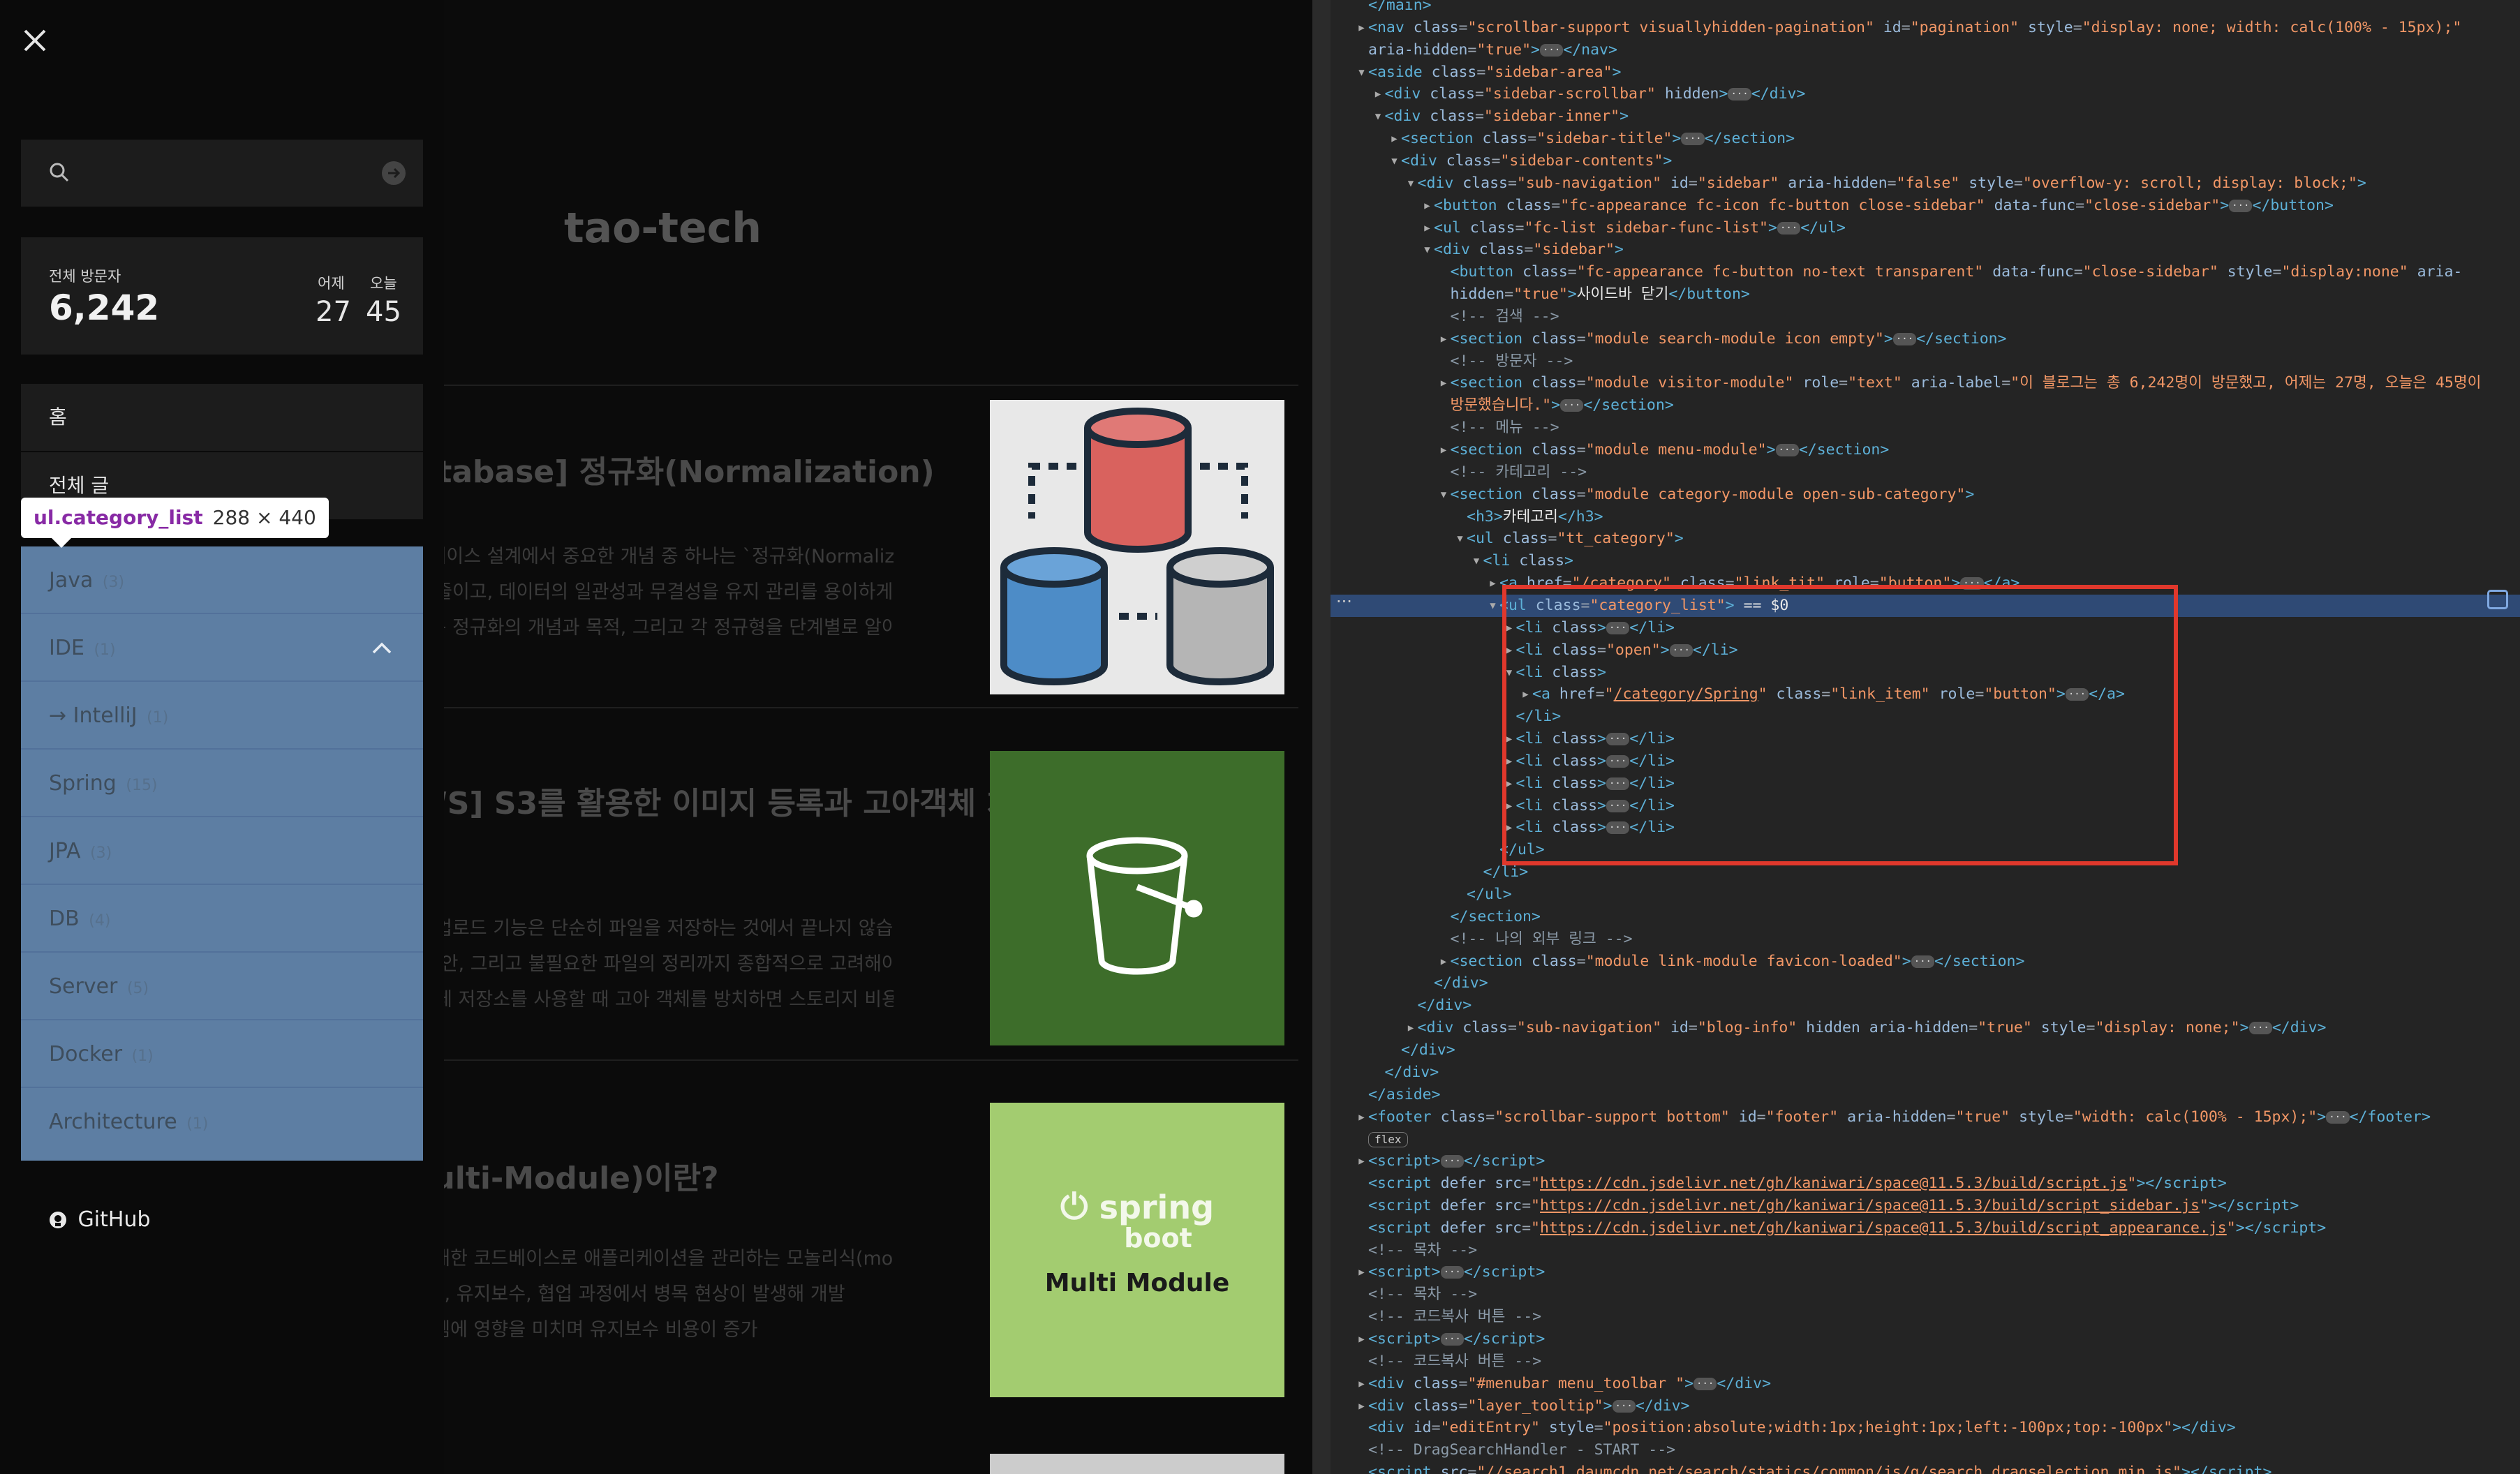  What do you see at coordinates (1925, 161) in the screenshot?
I see `dom-node-line: ▾ <div class="sidebar-contents">` at bounding box center [1925, 161].